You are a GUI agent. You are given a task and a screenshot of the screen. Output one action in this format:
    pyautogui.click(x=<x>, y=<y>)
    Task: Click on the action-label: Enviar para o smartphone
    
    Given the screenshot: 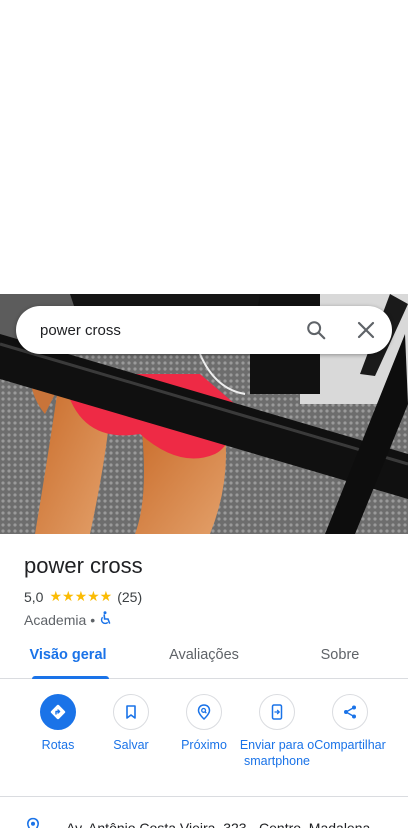 What is the action you would take?
    pyautogui.click(x=277, y=753)
    